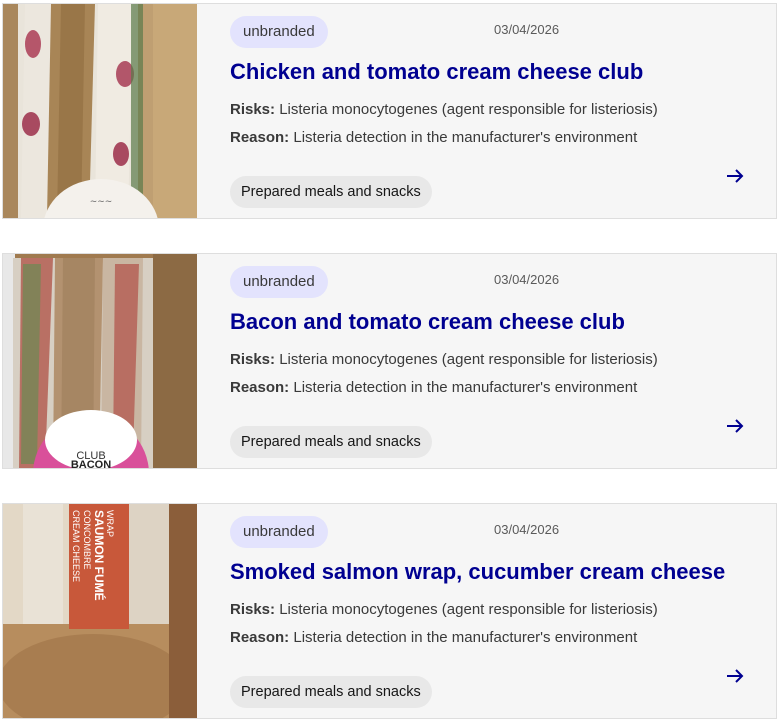 The image size is (782, 724). I want to click on product-title: Bacon and tomato cream cheese club, so click(427, 322).